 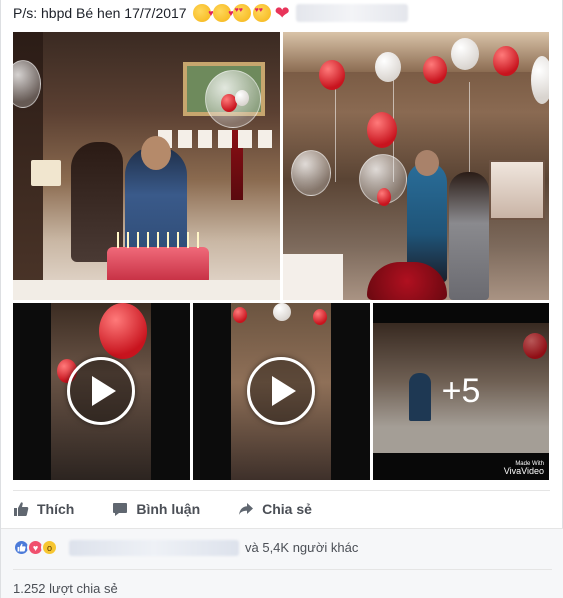 I want to click on blurred-tagged-name, so click(x=351, y=13).